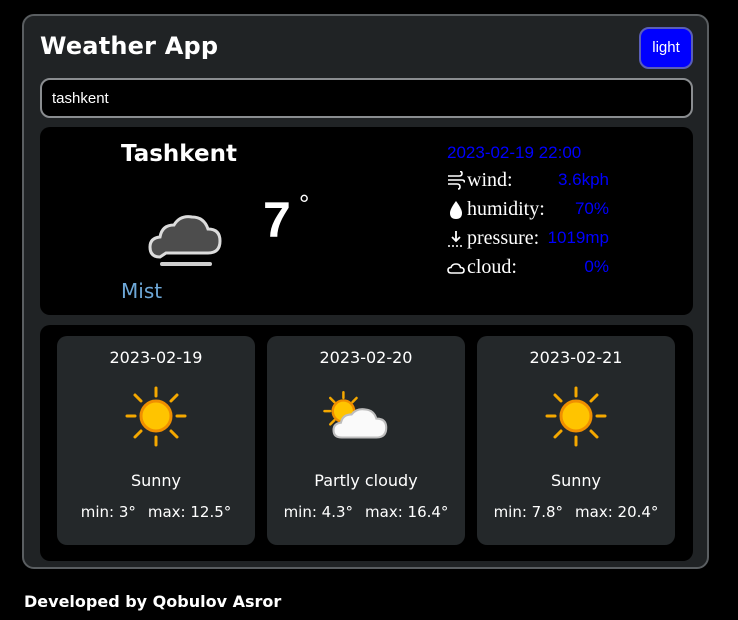 The width and height of the screenshot is (738, 620). What do you see at coordinates (528, 512) in the screenshot?
I see `forecast-min: min: 7.8°` at bounding box center [528, 512].